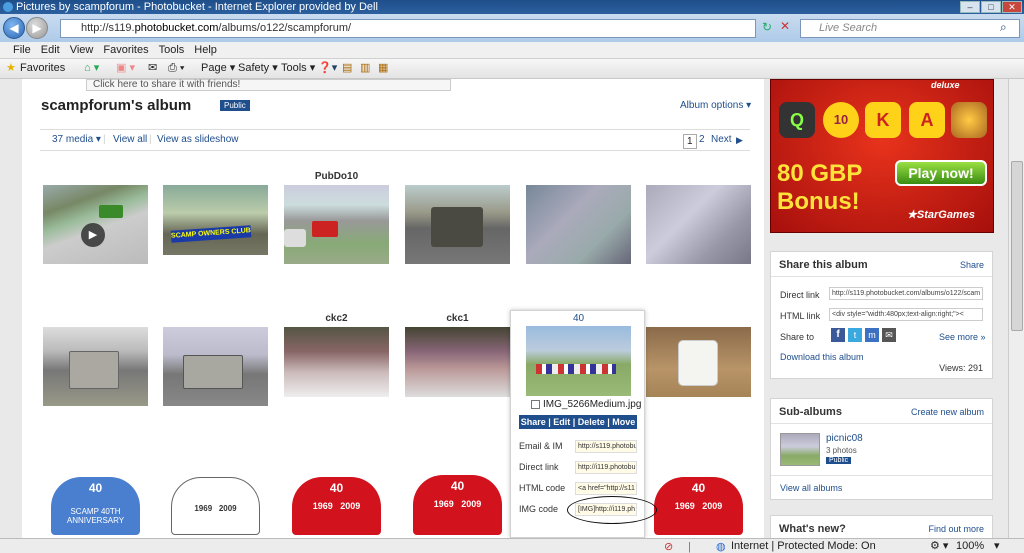 The width and height of the screenshot is (1024, 553). Describe the element at coordinates (702, 140) in the screenshot. I see `page-2-link: 2` at that location.